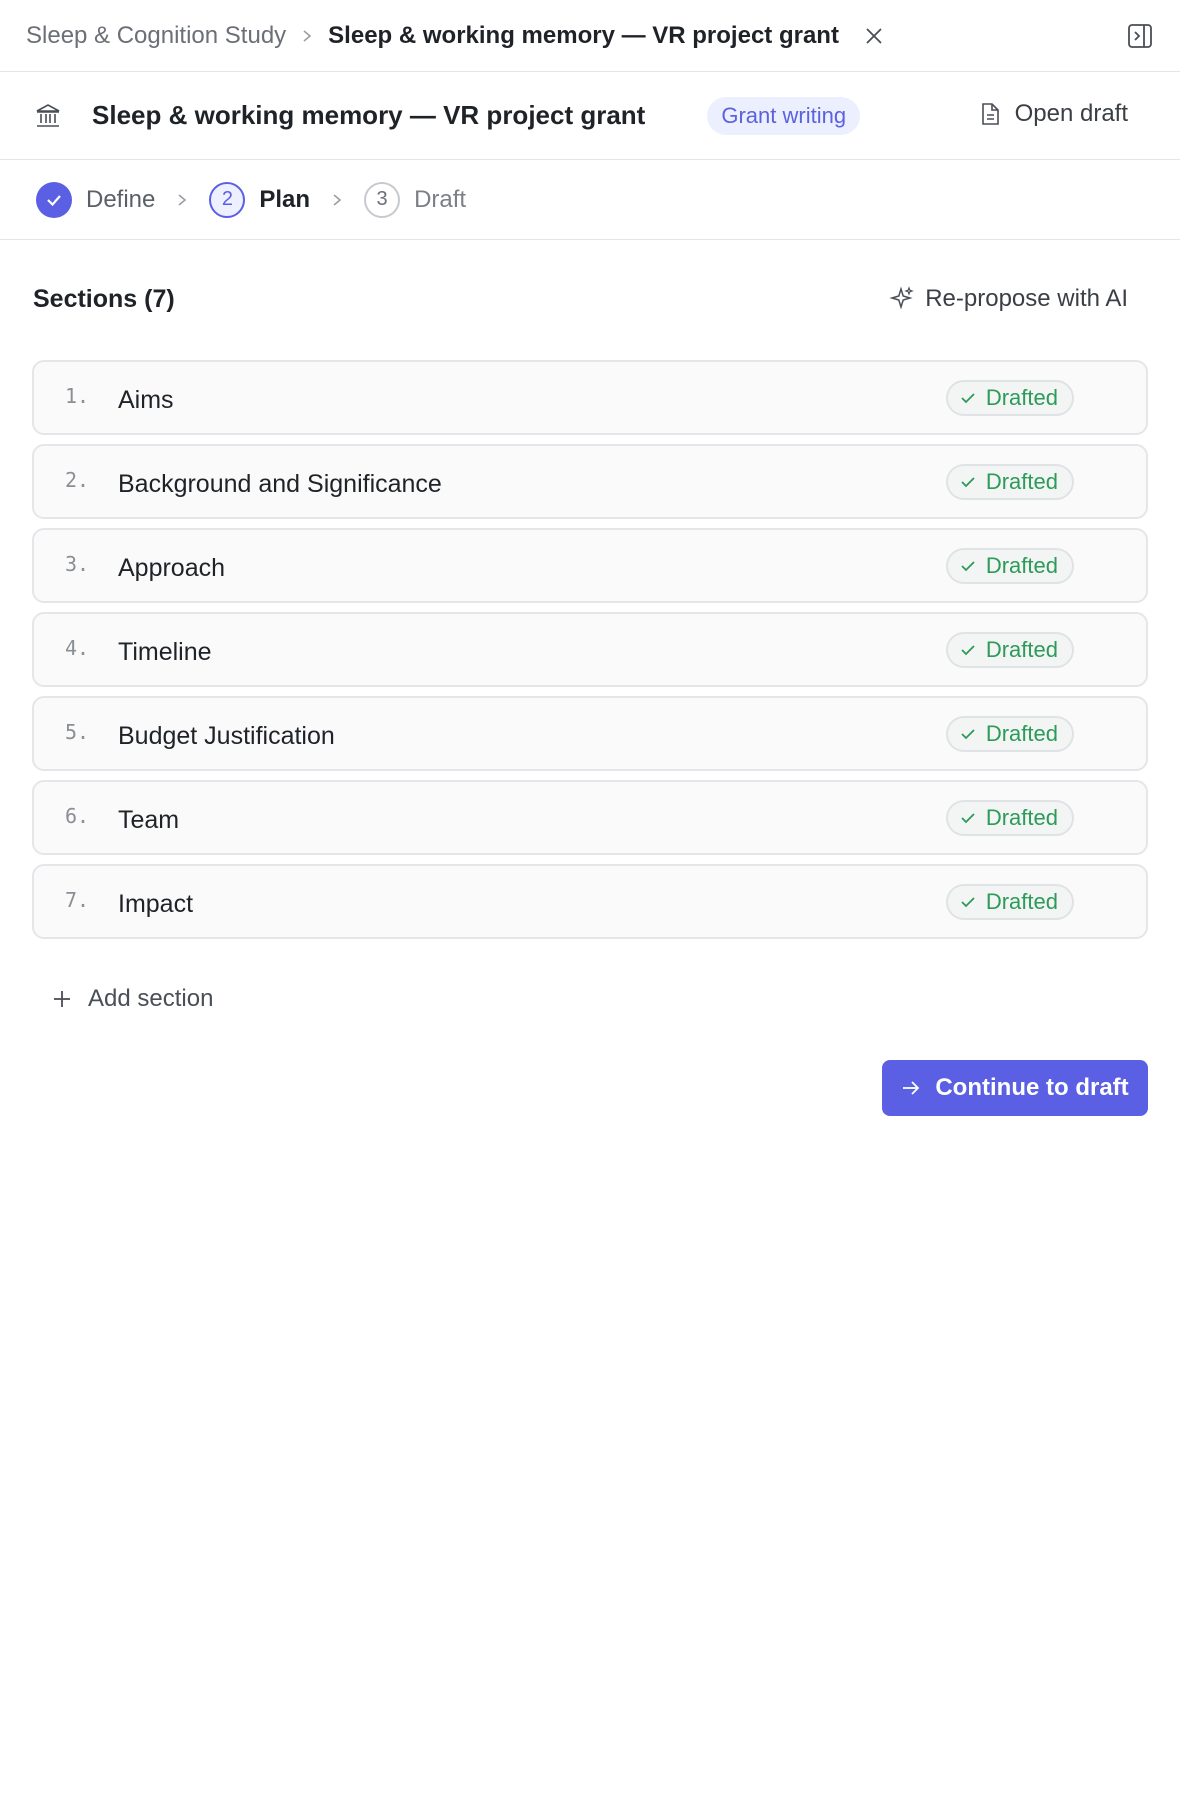 The height and width of the screenshot is (1800, 1180). Describe the element at coordinates (382, 199) in the screenshot. I see `step-number: 3` at that location.